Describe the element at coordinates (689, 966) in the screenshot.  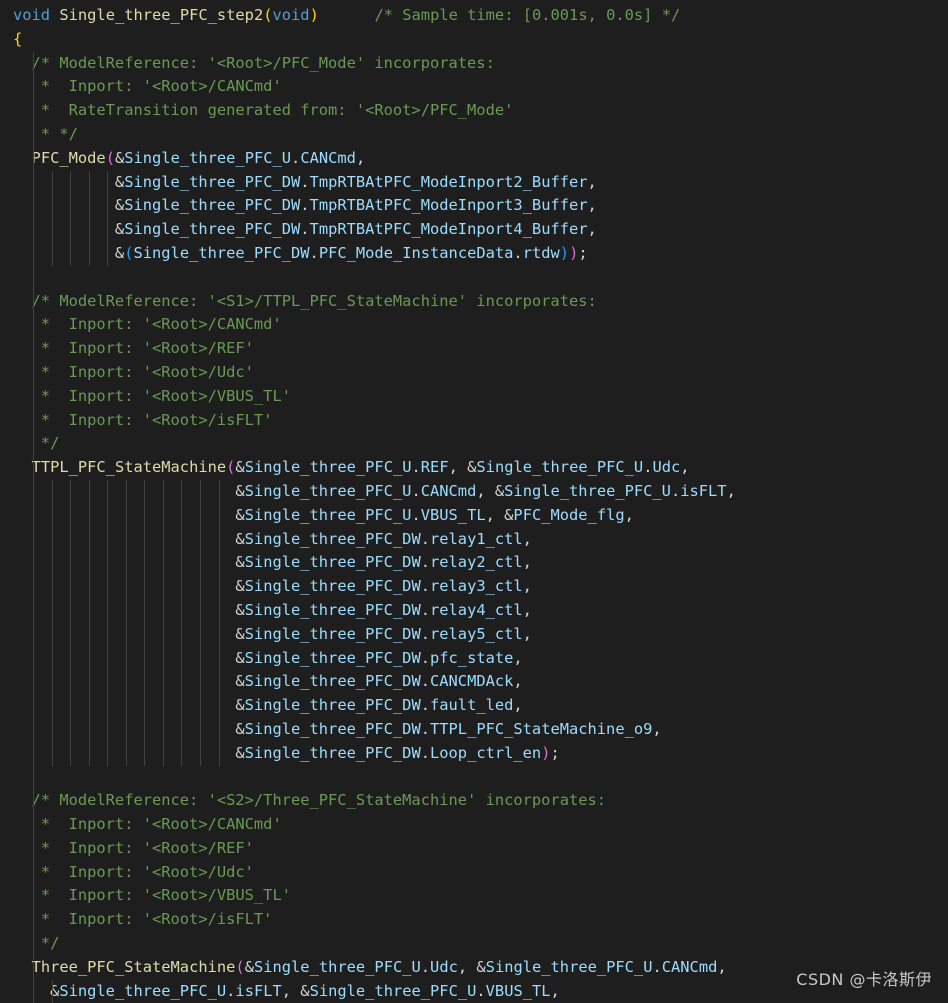
I see `code-token: CANCmd` at that location.